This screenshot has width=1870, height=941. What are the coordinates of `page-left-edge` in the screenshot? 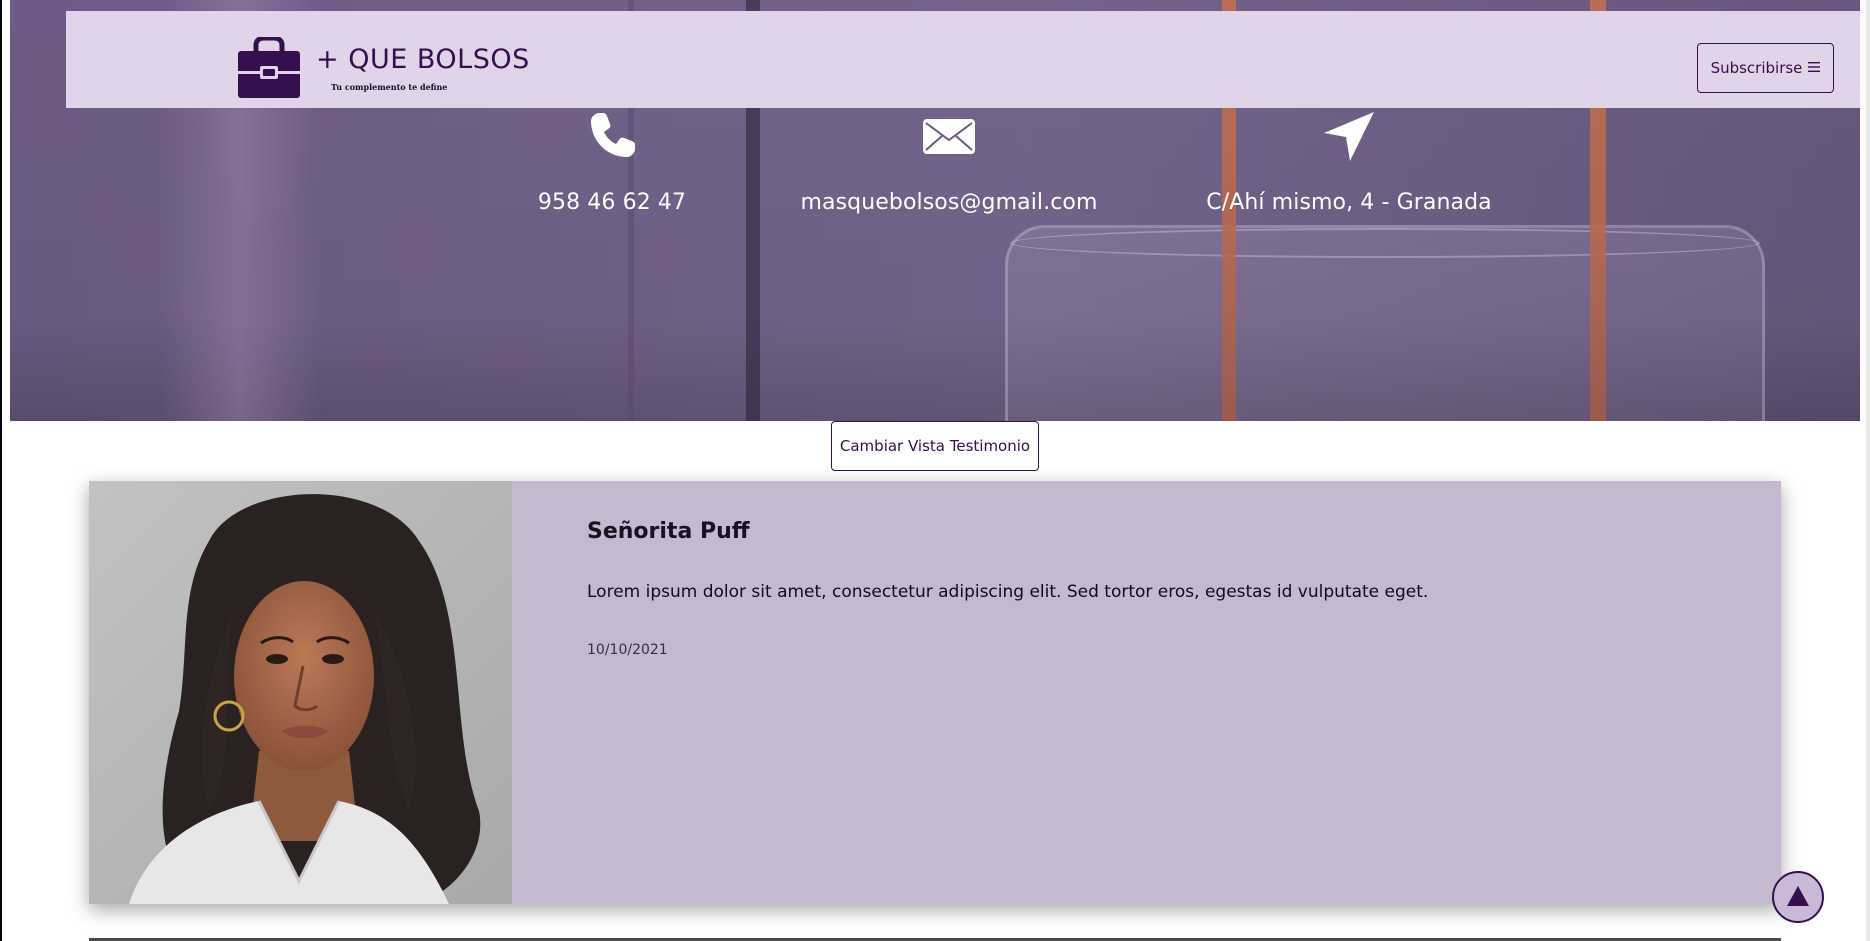 It's located at (1, 470).